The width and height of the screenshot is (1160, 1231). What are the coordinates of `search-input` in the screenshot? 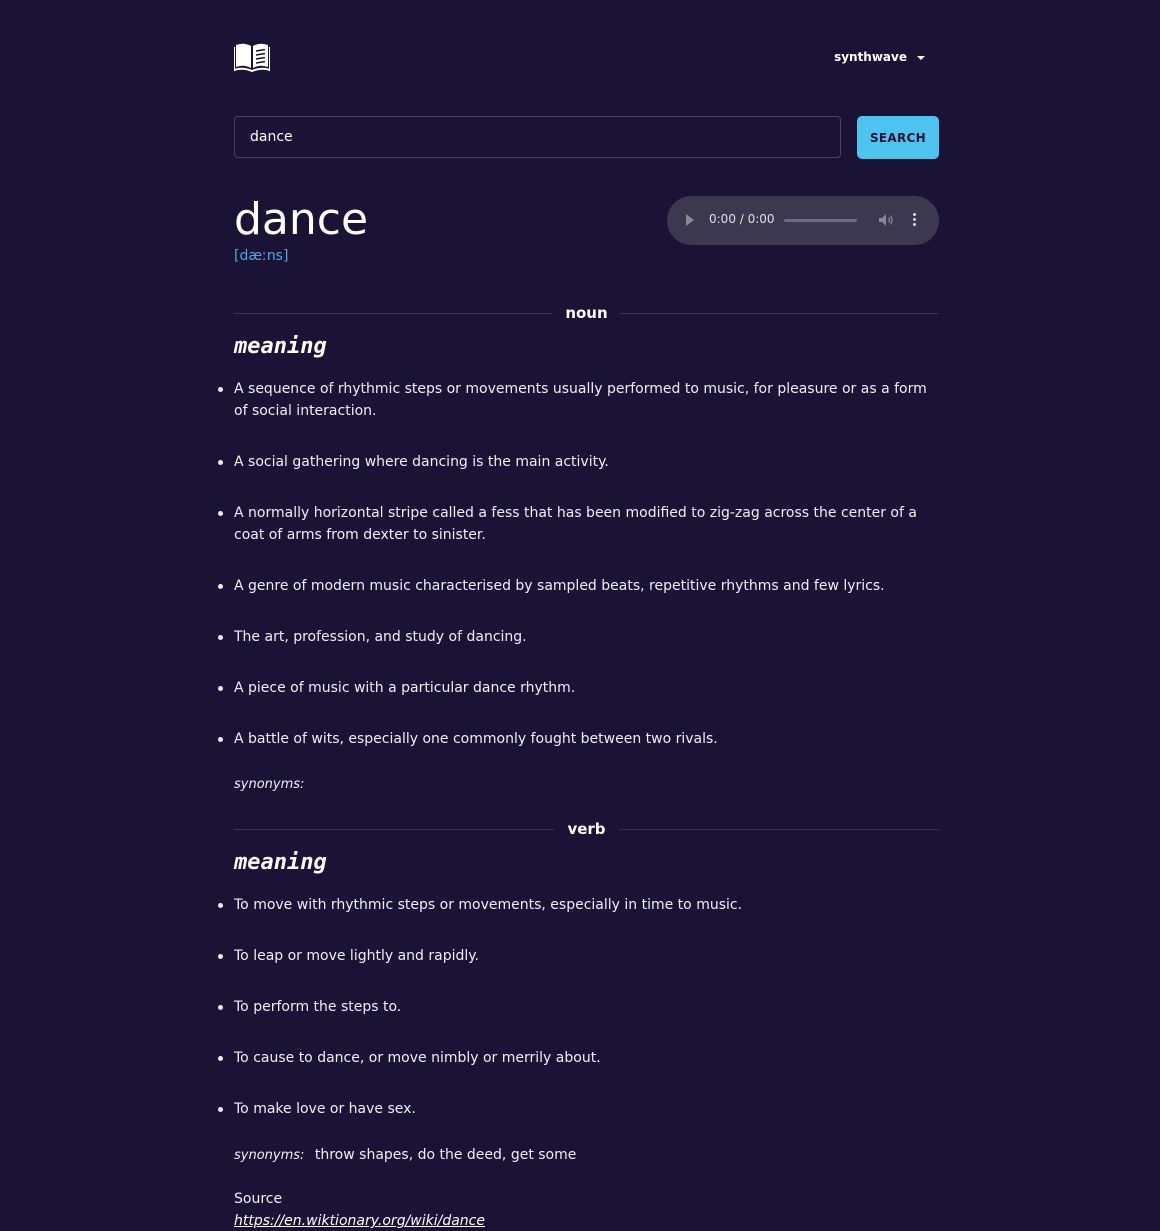 It's located at (537, 137).